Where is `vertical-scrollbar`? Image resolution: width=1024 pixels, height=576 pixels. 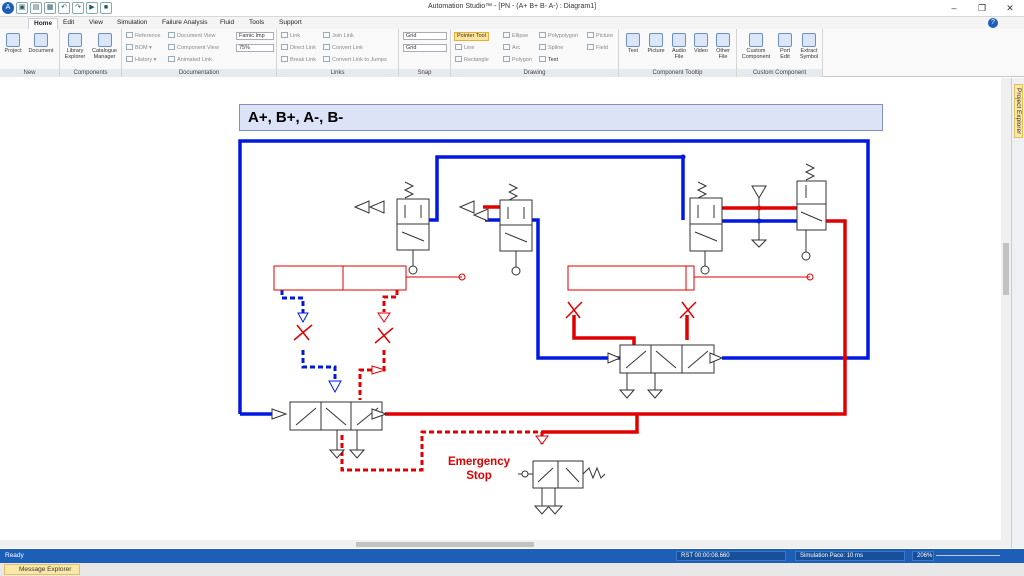
vertical-scrollbar is located at coordinates (1006, 313).